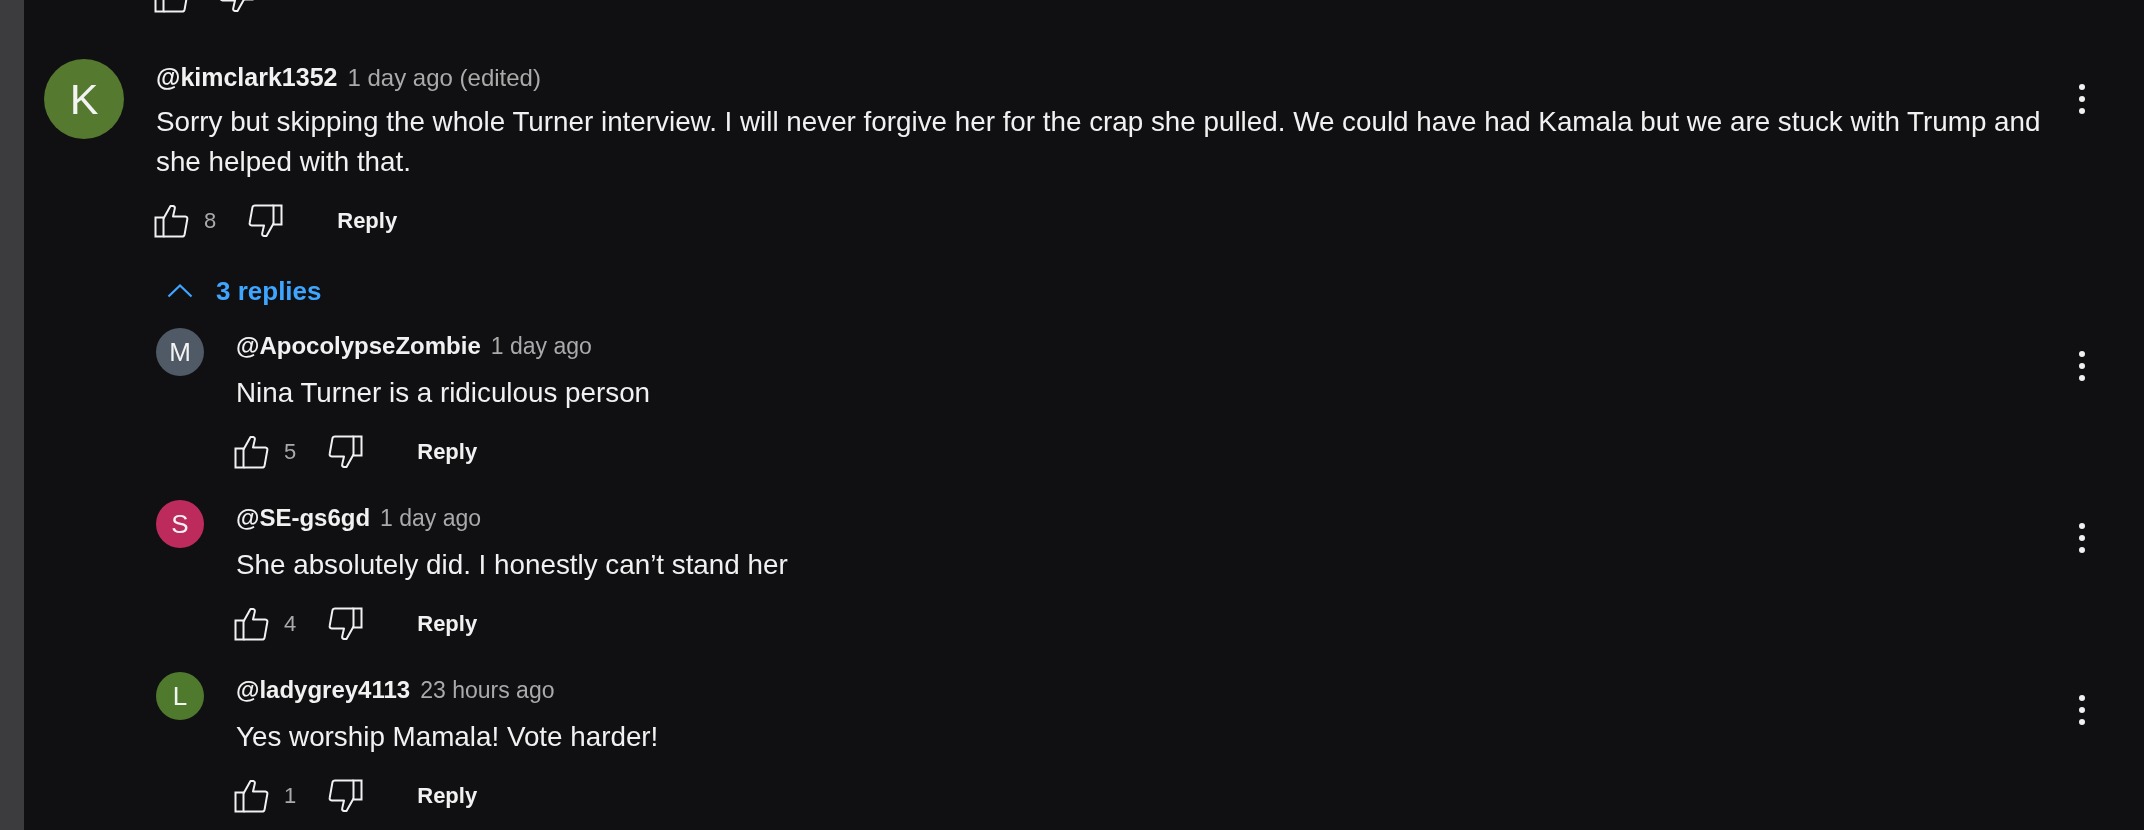 Image resolution: width=2144 pixels, height=830 pixels. I want to click on comment-text: Yes worship Mamala! Vote harder!, so click(448, 737).